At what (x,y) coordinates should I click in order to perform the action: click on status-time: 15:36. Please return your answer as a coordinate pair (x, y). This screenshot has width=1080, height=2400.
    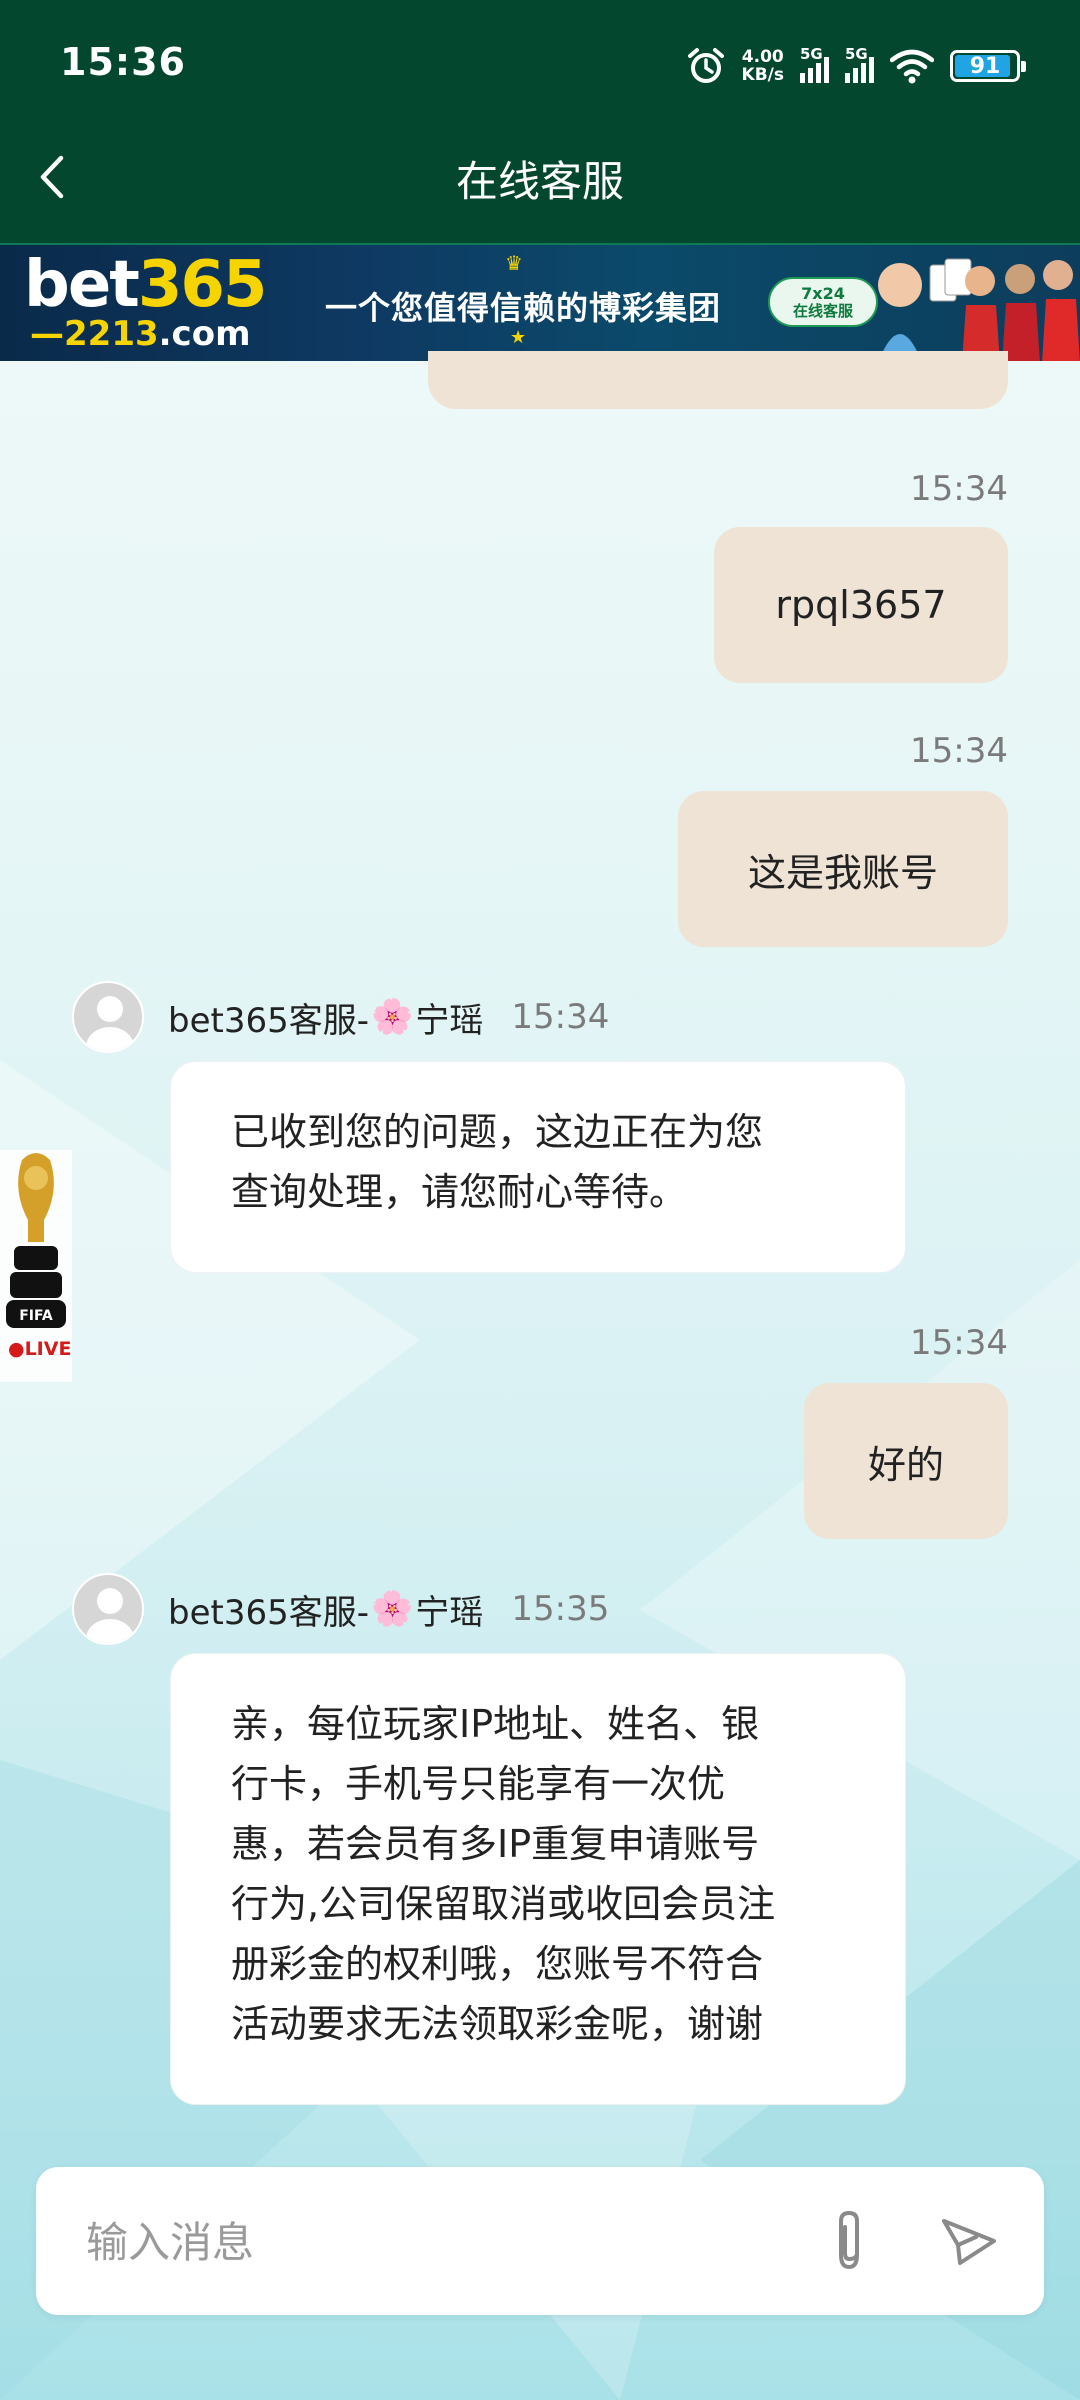
    Looking at the image, I should click on (123, 62).